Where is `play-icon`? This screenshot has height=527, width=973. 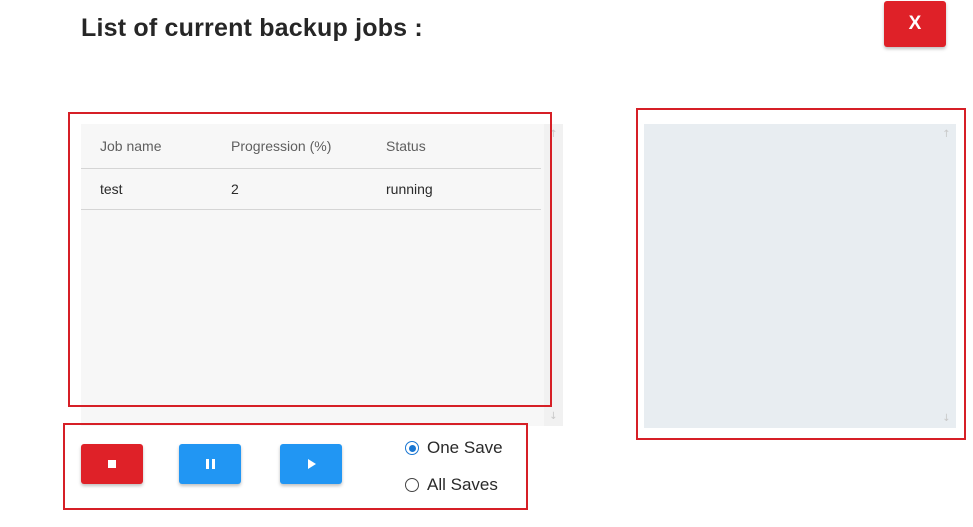
play-icon is located at coordinates (312, 464).